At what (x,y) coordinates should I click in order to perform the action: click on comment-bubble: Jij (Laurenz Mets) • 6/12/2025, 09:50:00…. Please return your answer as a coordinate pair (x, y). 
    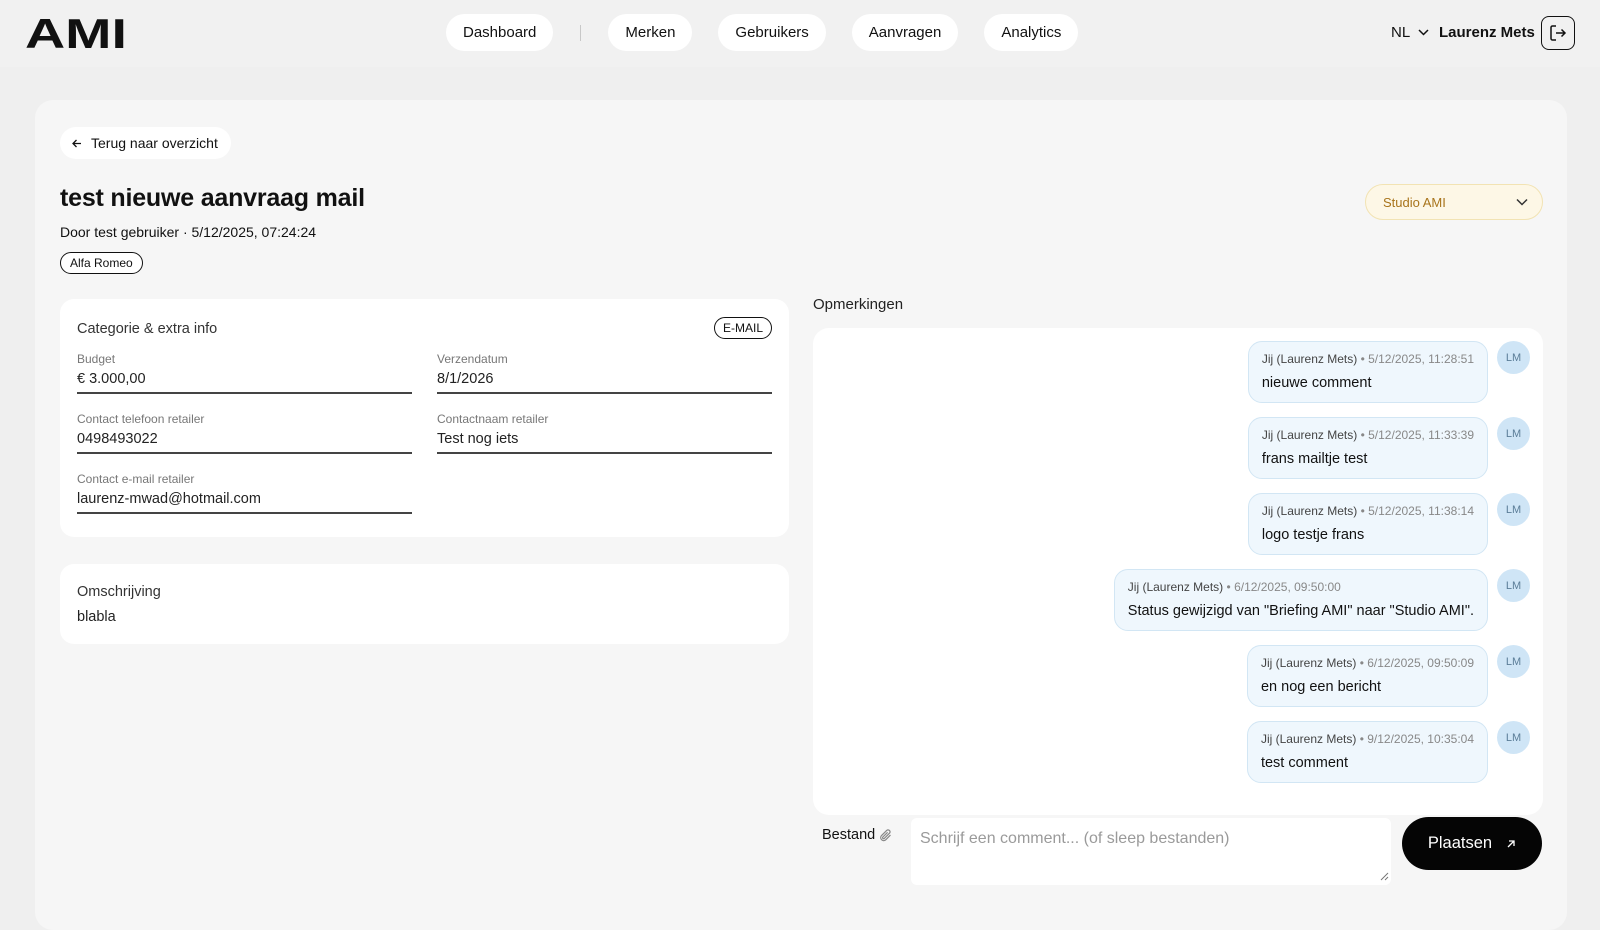
    Looking at the image, I should click on (1300, 600).